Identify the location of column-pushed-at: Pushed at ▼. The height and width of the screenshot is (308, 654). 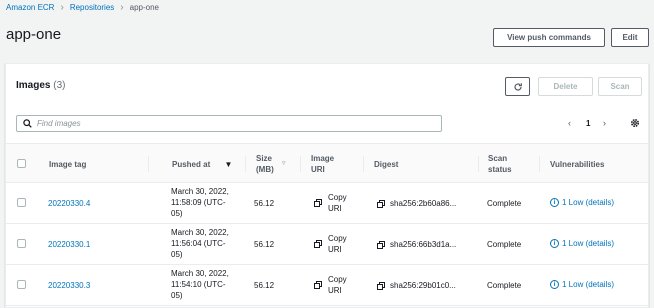
(202, 164).